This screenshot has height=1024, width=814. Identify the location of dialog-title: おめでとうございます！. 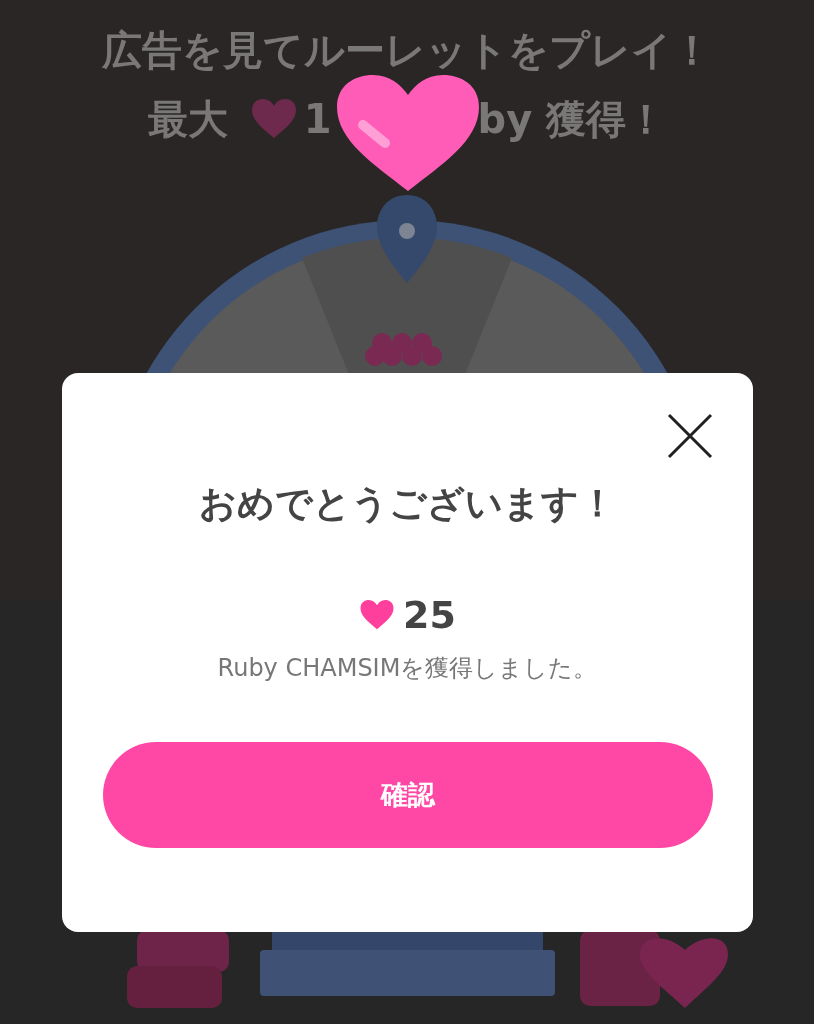
(407, 503).